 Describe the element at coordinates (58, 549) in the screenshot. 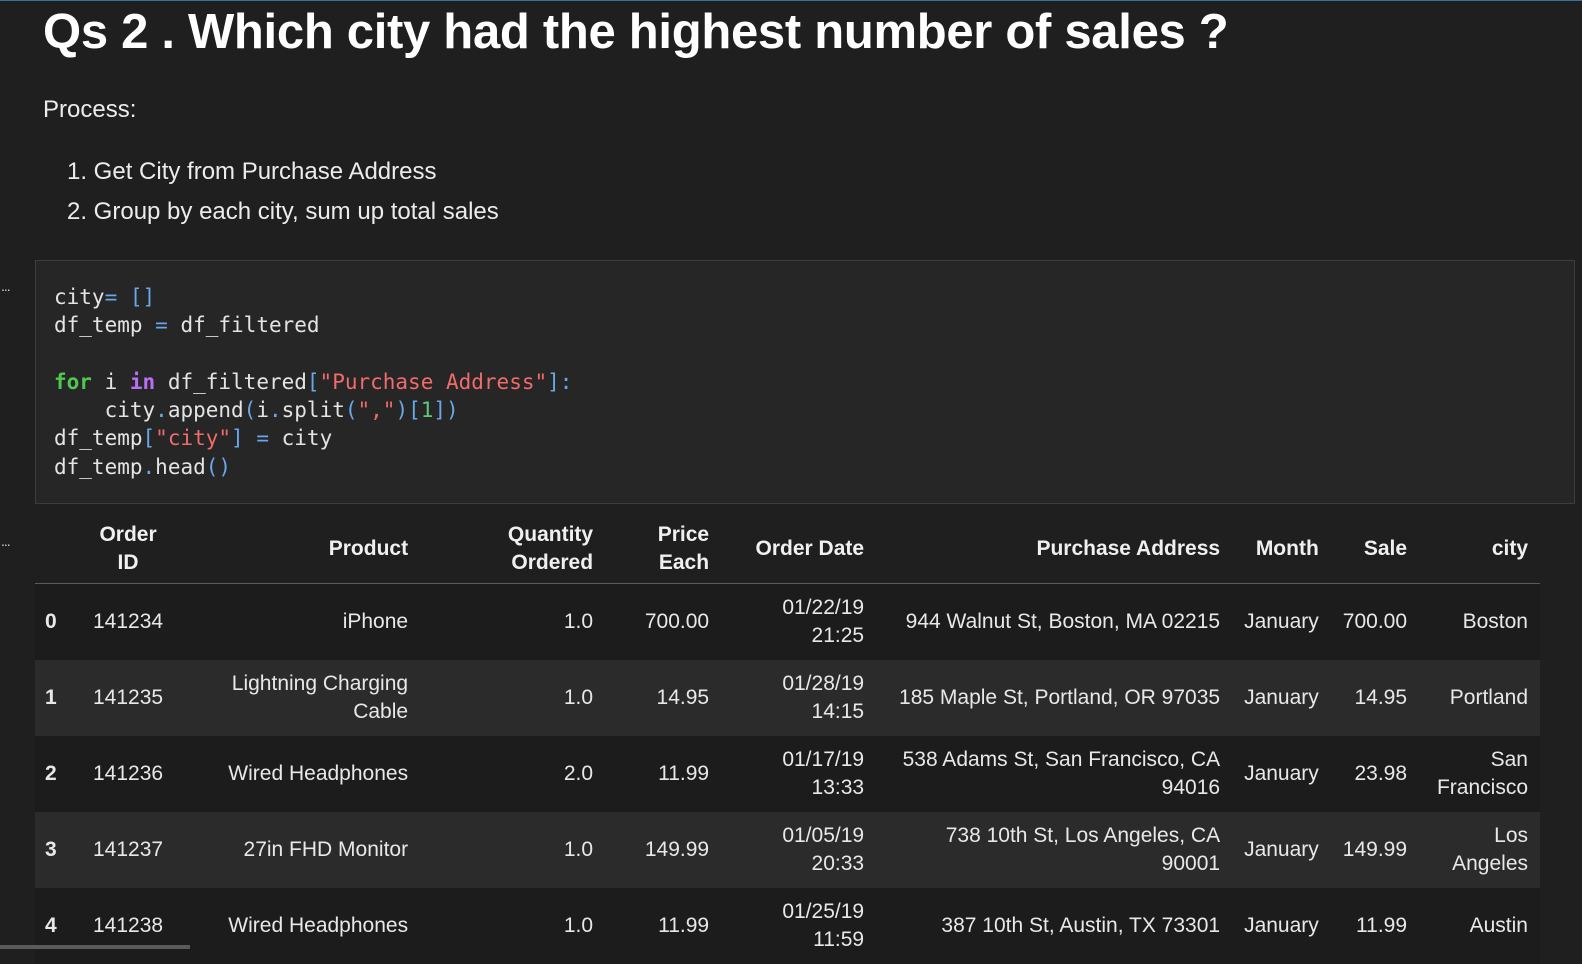

I see `col-header-index` at that location.